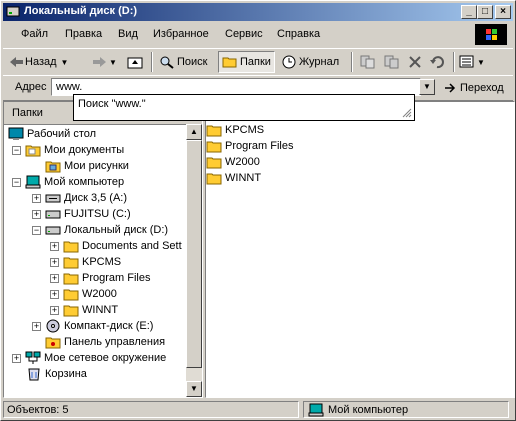  I want to click on control-panel-icon, so click(53, 343).